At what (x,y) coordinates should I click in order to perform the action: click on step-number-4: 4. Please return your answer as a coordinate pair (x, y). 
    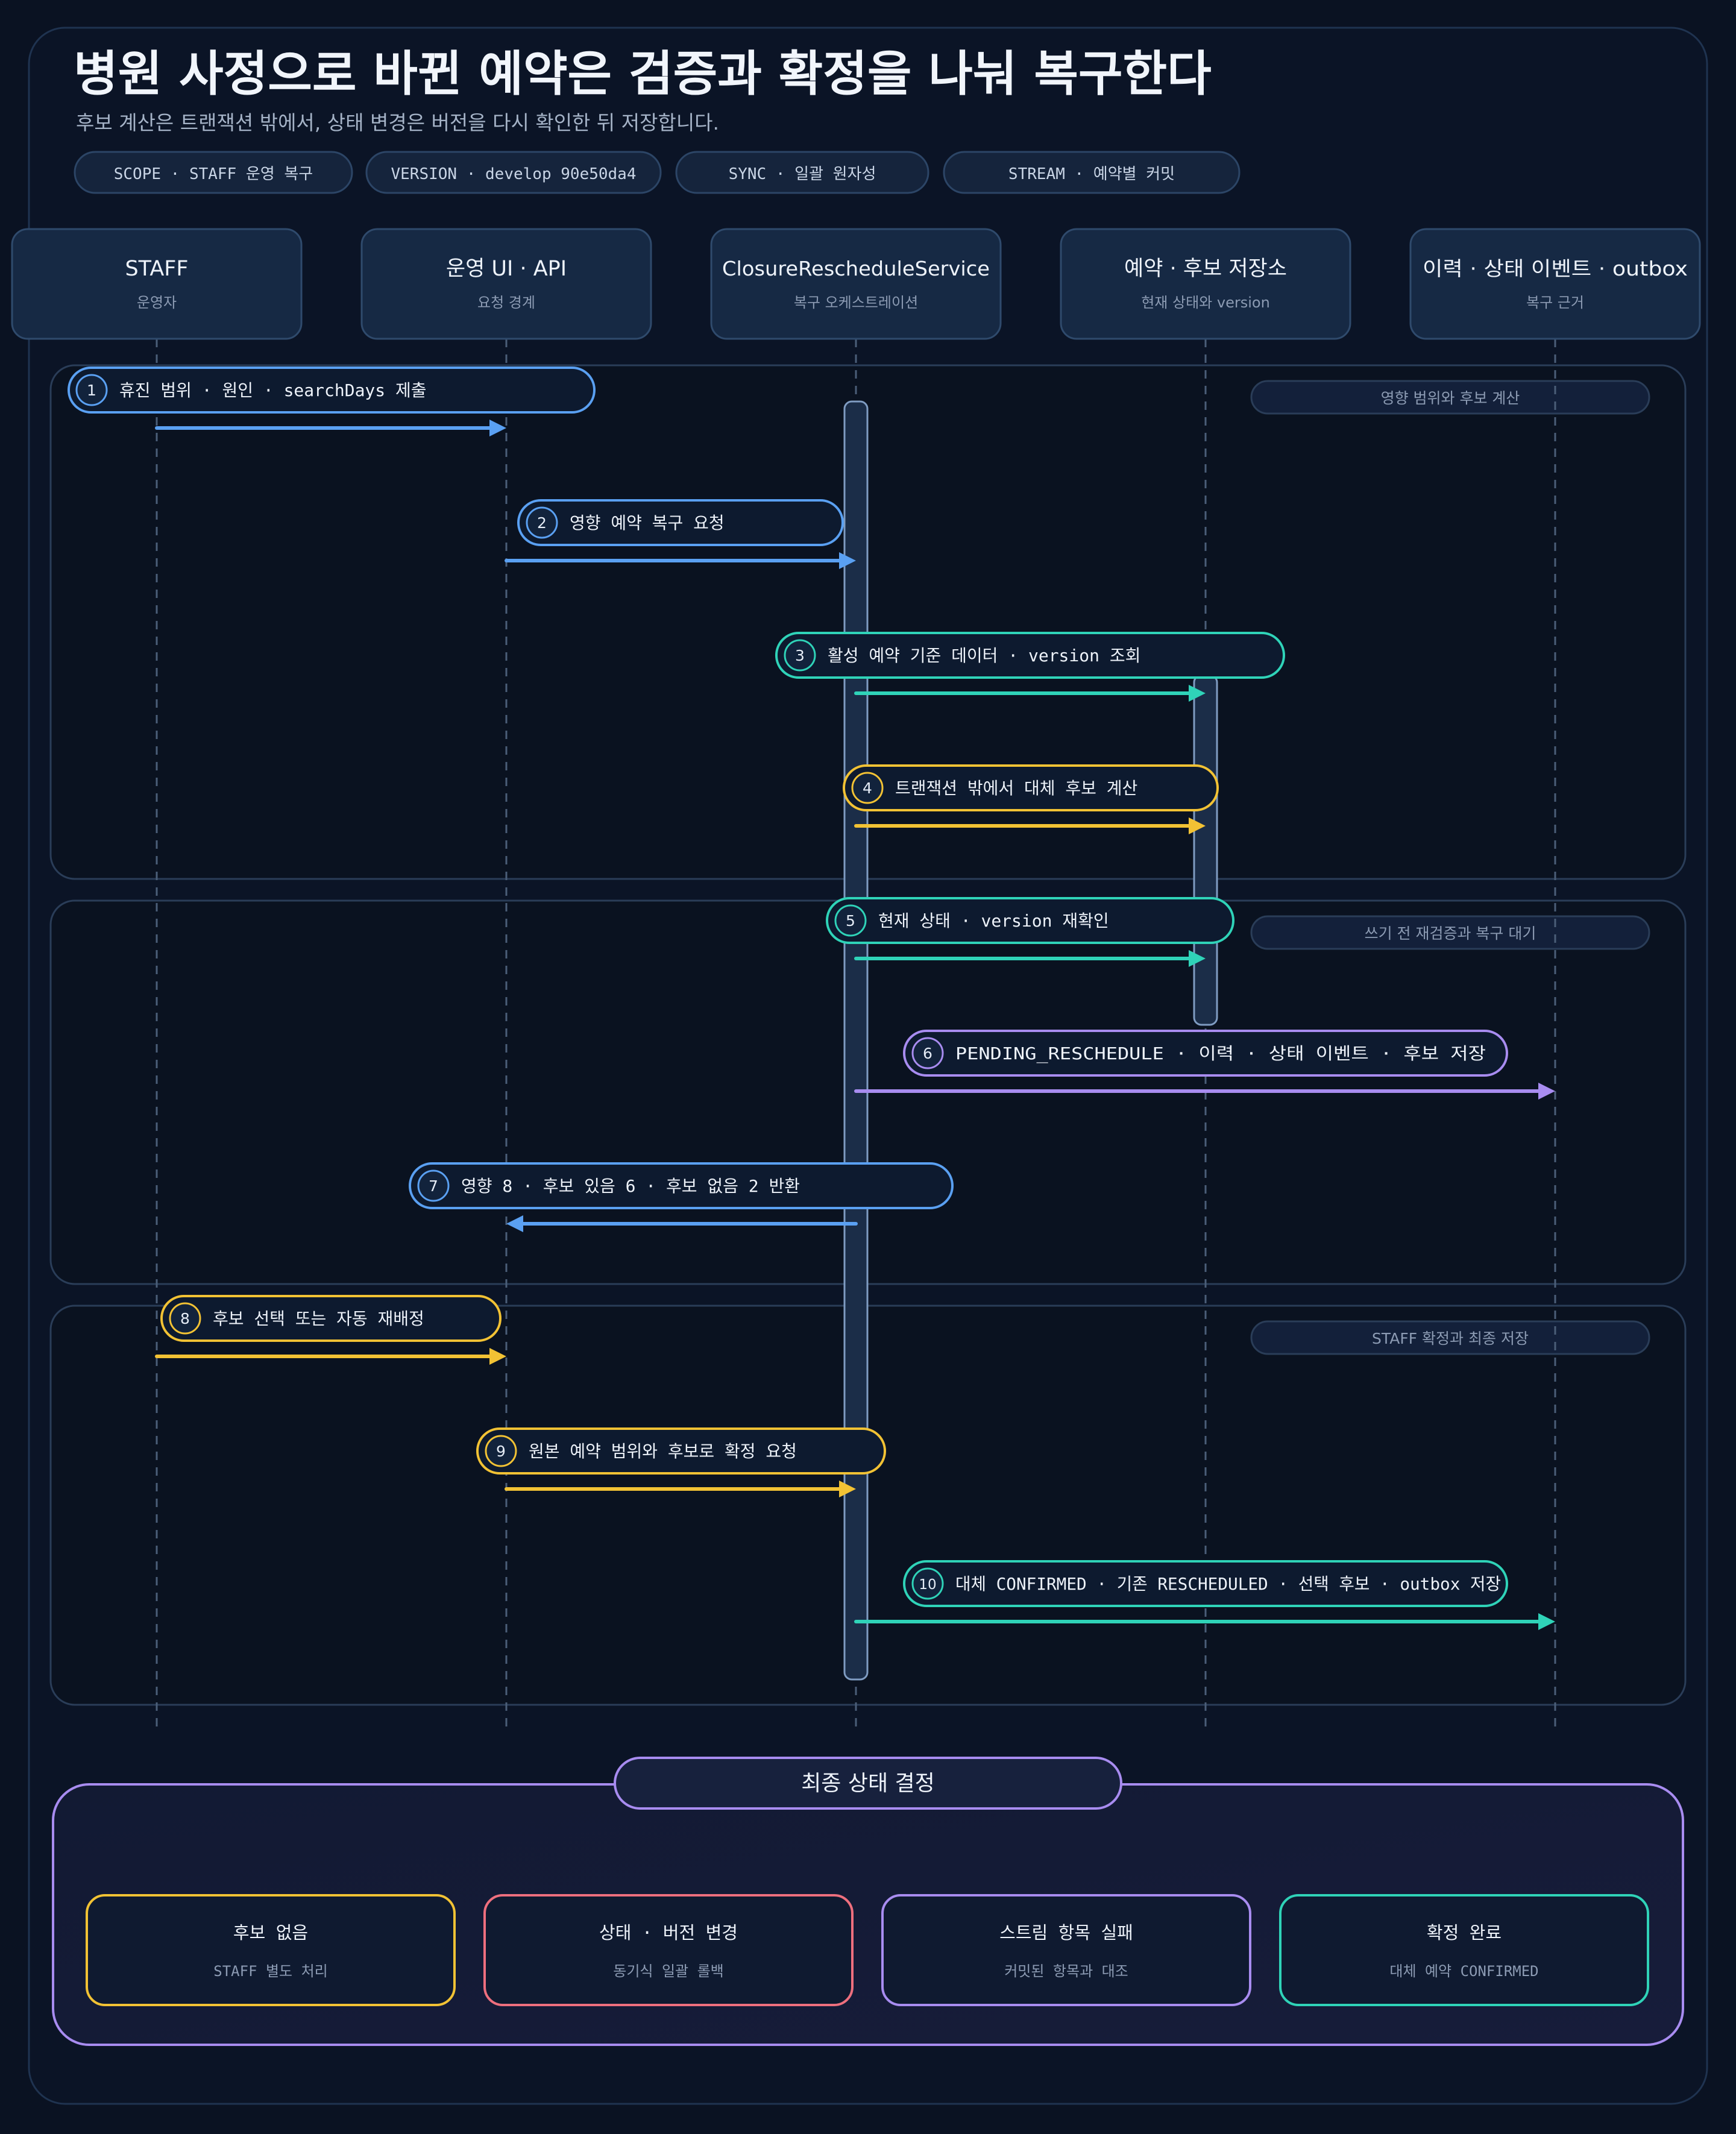
    Looking at the image, I should click on (867, 788).